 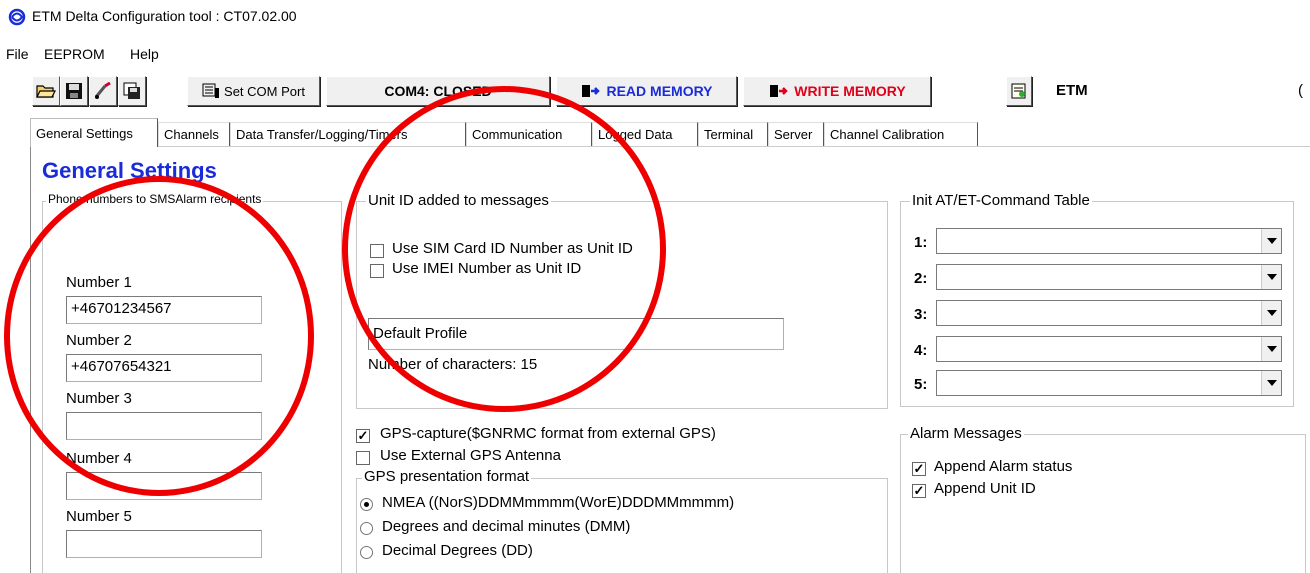 I want to click on set-com-port-button: Set COM Port, so click(x=253, y=91).